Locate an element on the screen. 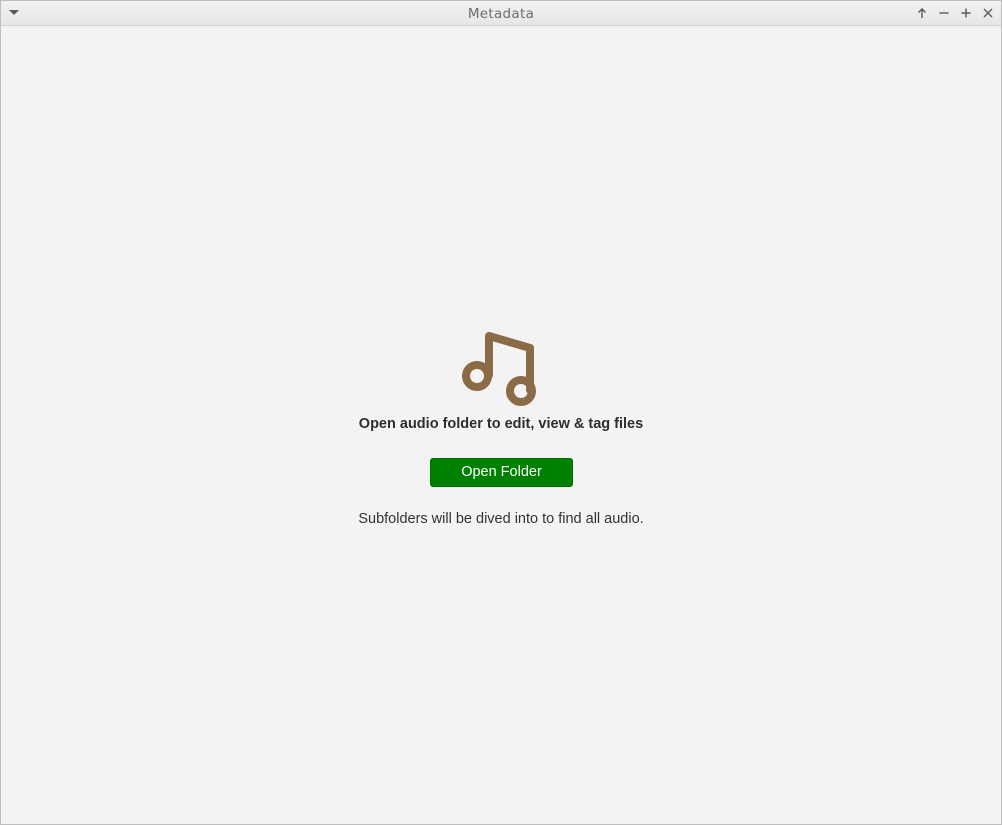  window-title: Metadata is located at coordinates (501, 14).